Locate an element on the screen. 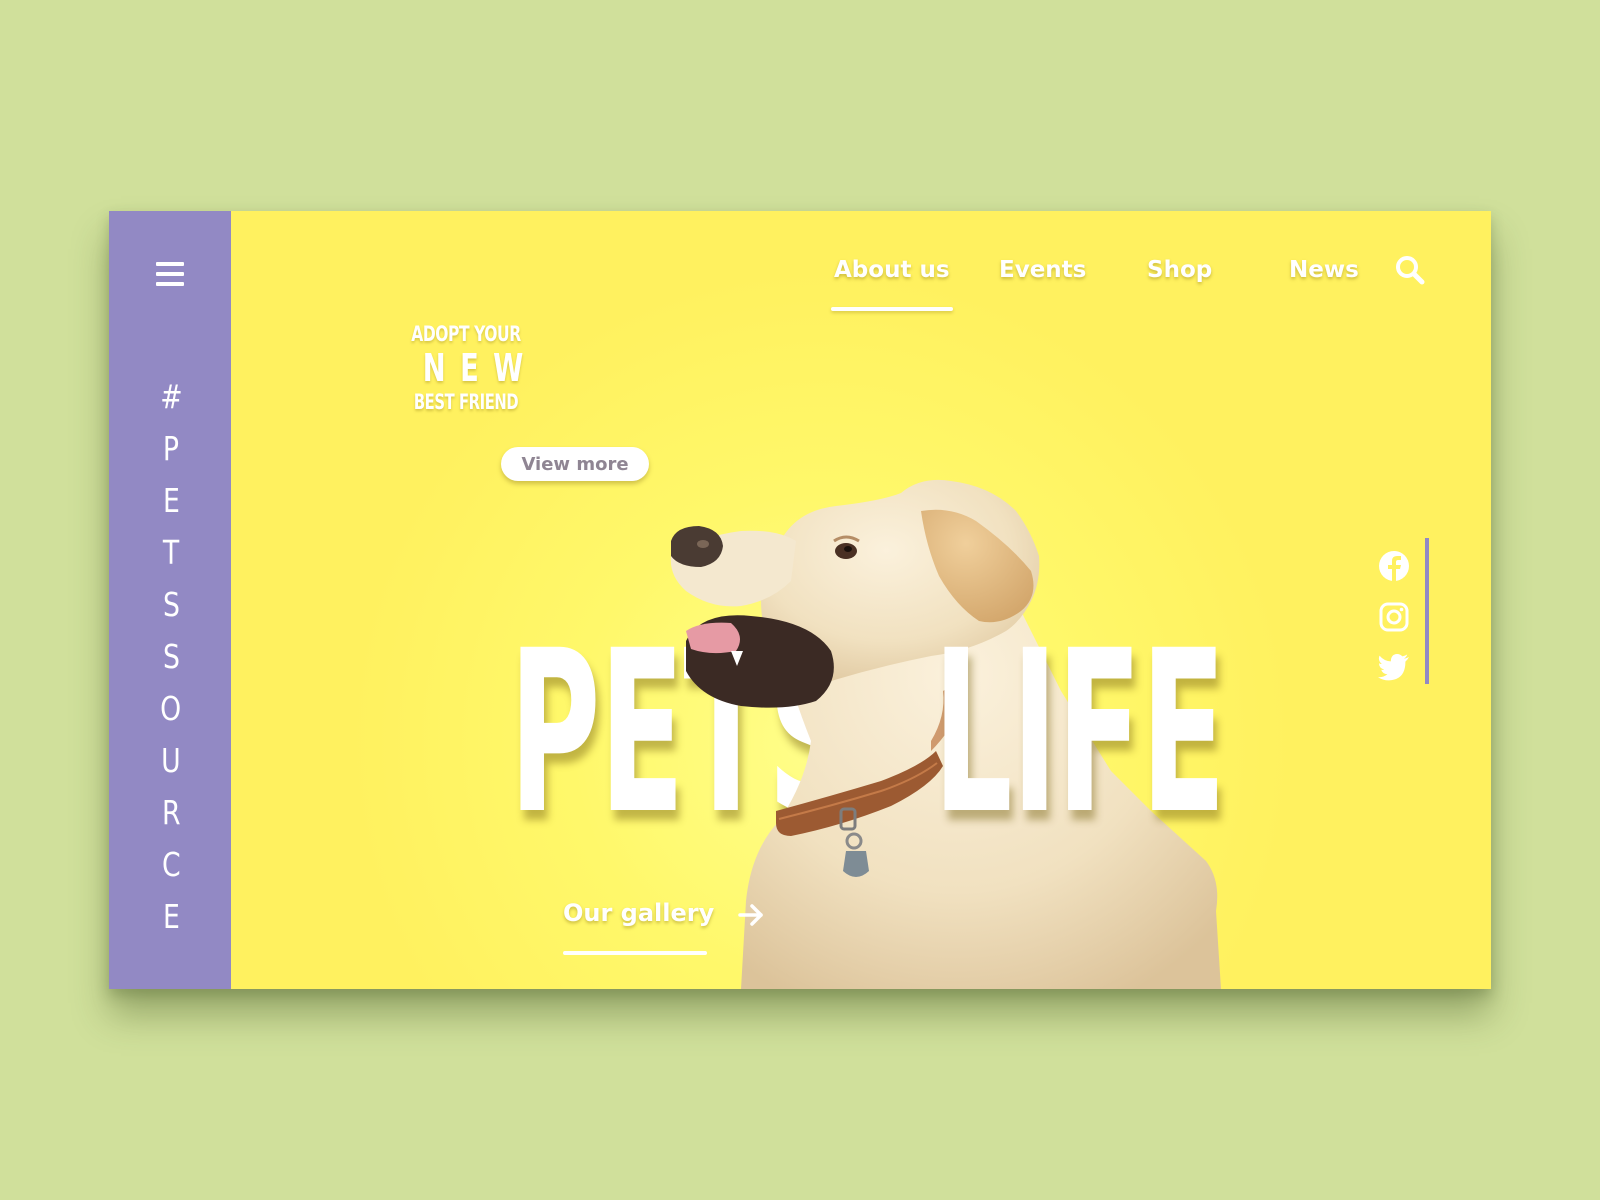 Image resolution: width=1600 pixels, height=1200 pixels. headline-life: LIFE is located at coordinates (1079, 732).